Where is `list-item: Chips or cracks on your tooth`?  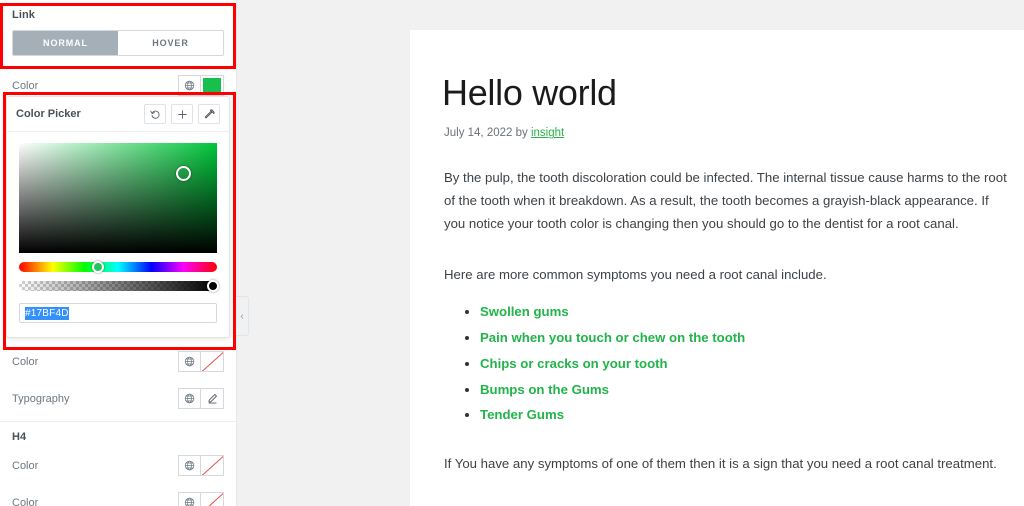 list-item: Chips or cracks on your tooth is located at coordinates (745, 364).